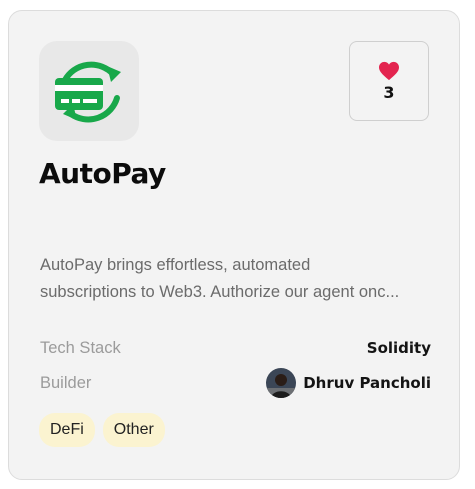 This screenshot has height=489, width=475. I want to click on tag-other: Other, so click(133, 430).